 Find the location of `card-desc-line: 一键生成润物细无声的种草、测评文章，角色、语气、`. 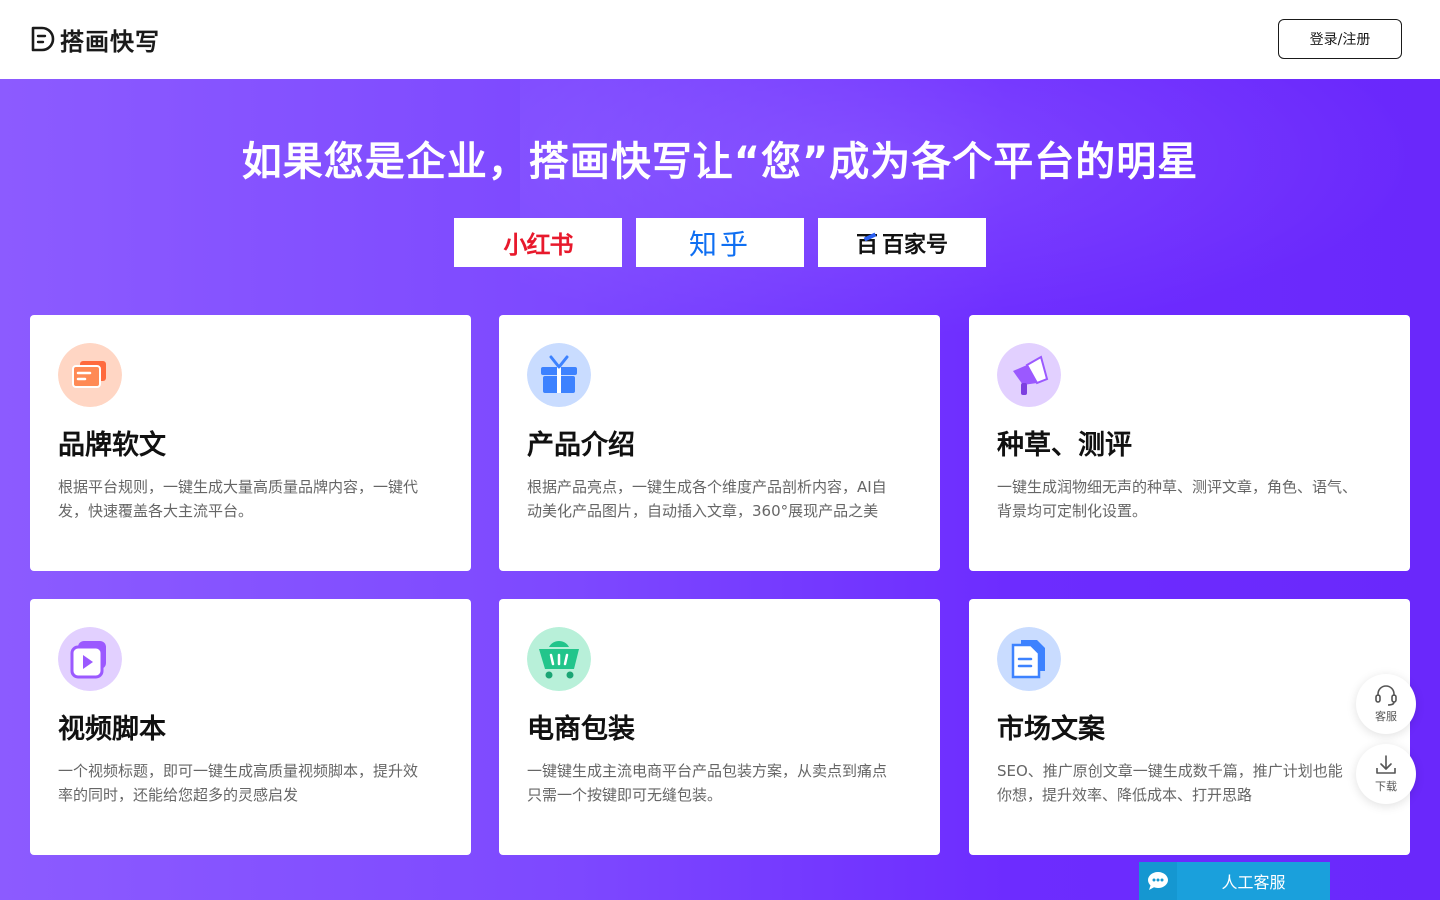

card-desc-line: 一键生成润物细无声的种草、测评文章，角色、语气、 is located at coordinates (1177, 487).